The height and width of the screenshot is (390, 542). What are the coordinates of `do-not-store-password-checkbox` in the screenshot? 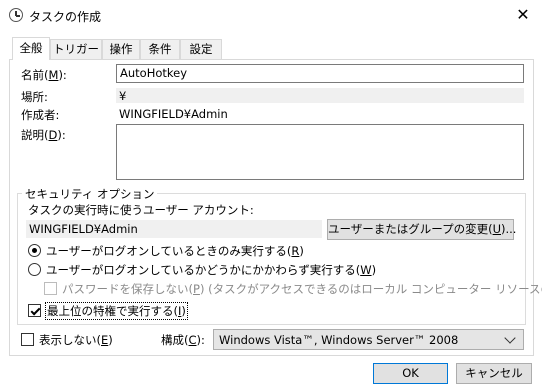 It's located at (50, 288).